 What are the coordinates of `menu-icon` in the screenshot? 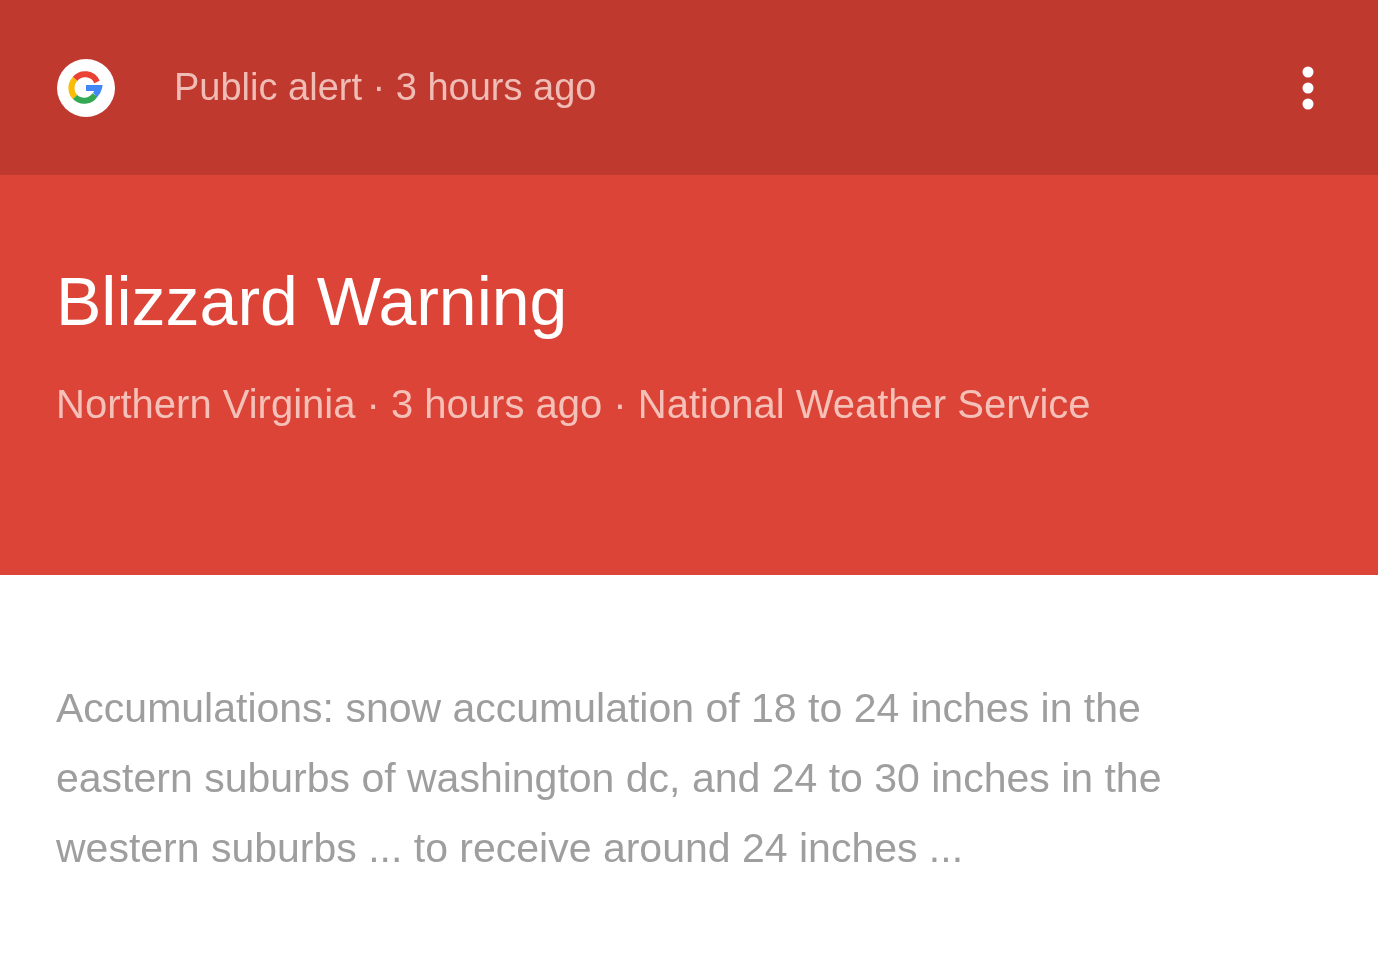 It's located at (1308, 87).